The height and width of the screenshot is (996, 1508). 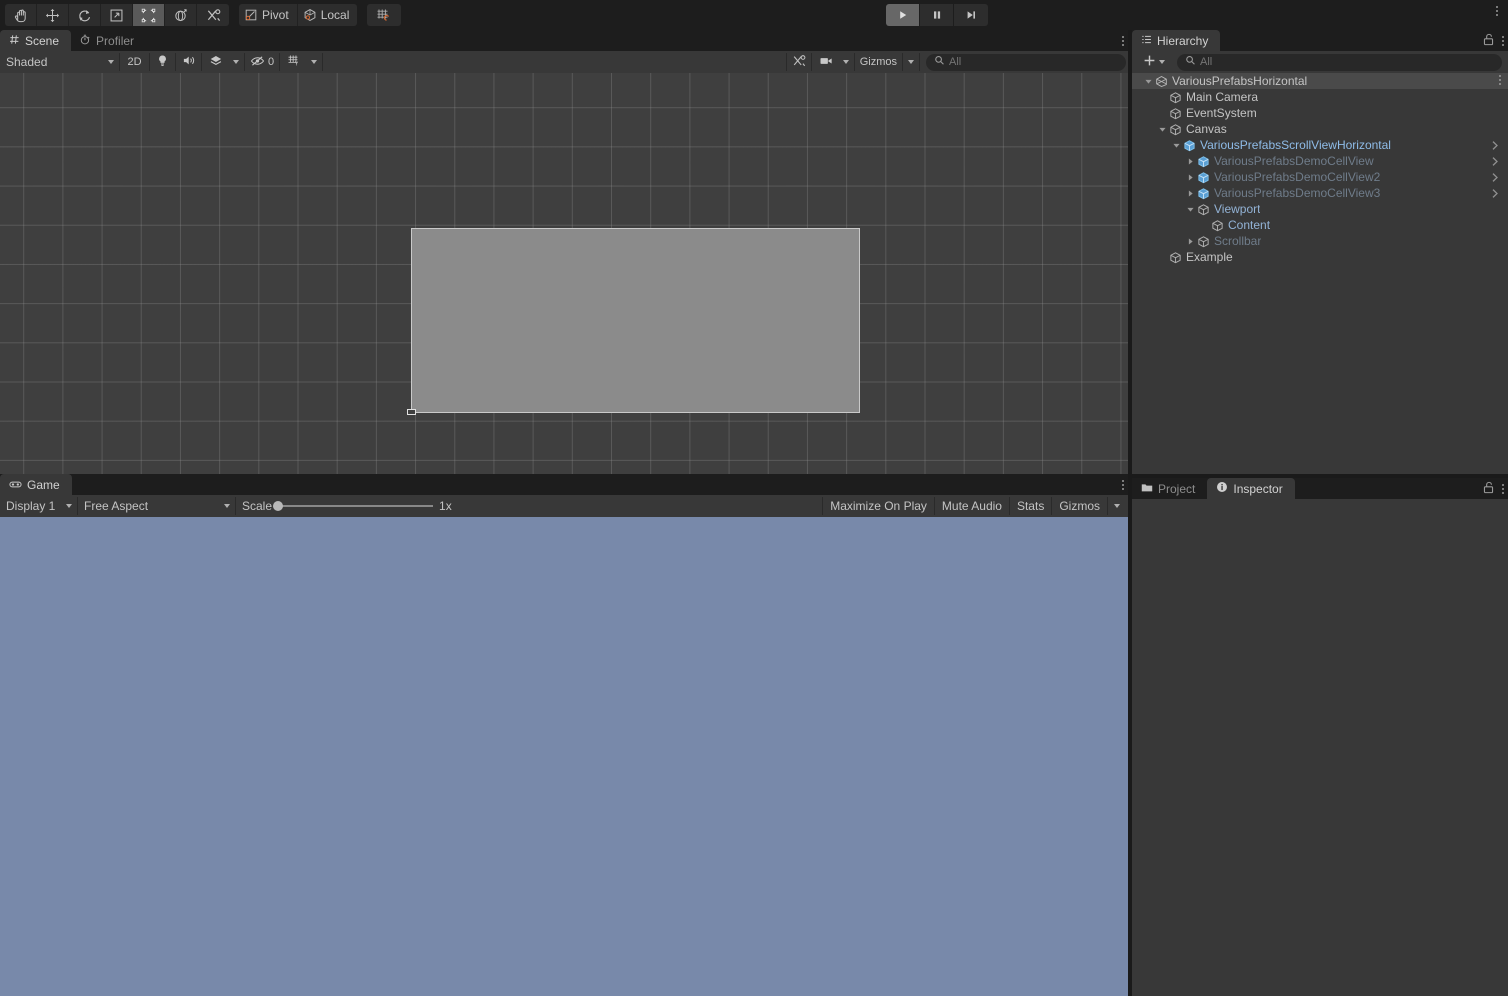 I want to click on scene-lighting-button, so click(x=163, y=62).